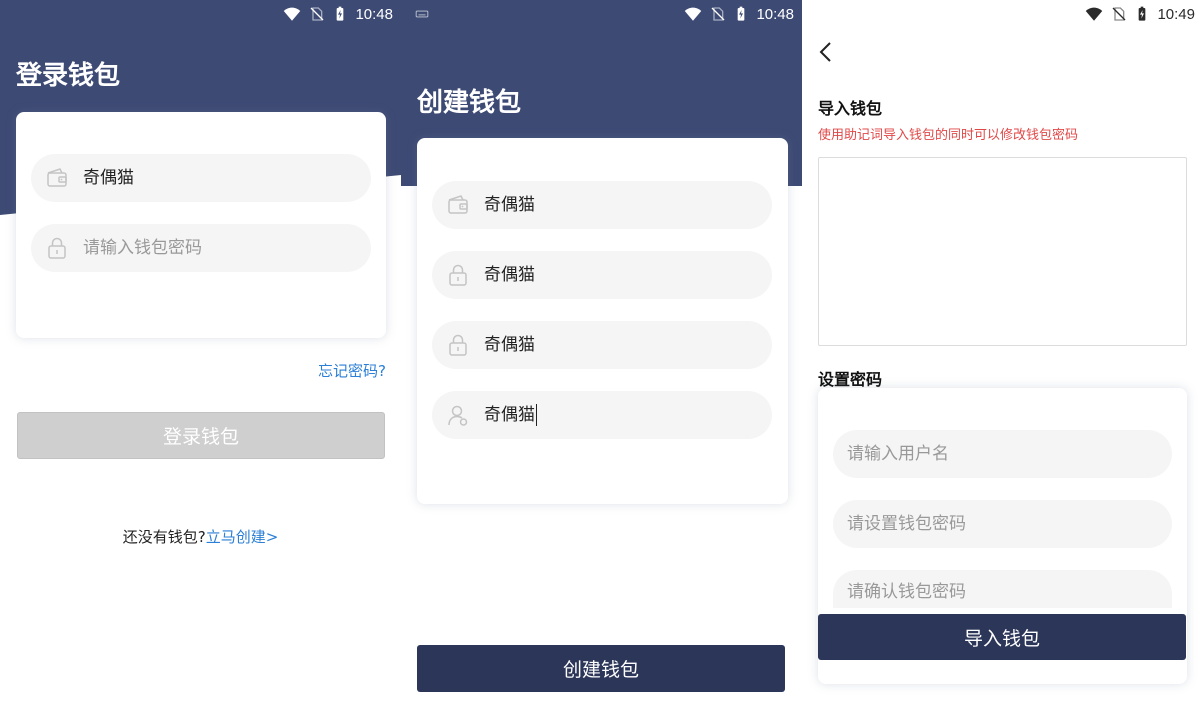 The width and height of the screenshot is (1203, 714). I want to click on password-section-title: 设置密码, so click(850, 379).